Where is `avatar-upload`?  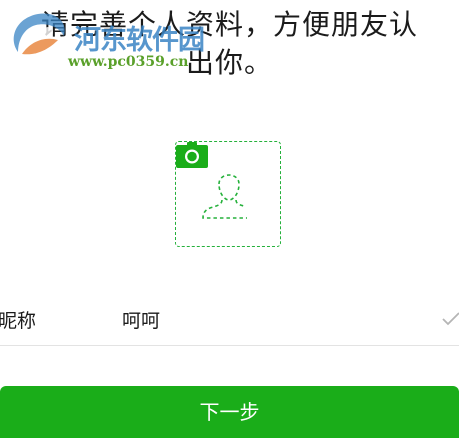 avatar-upload is located at coordinates (228, 194).